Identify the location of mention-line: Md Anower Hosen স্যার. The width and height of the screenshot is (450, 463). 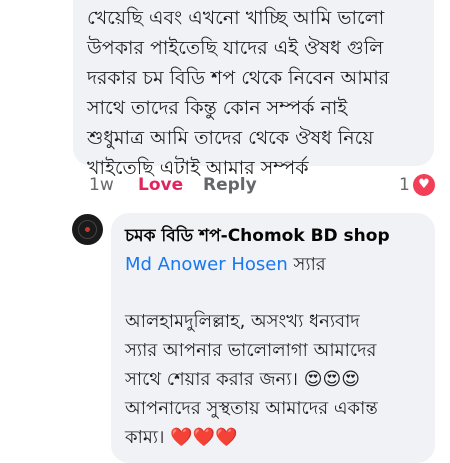
(273, 265).